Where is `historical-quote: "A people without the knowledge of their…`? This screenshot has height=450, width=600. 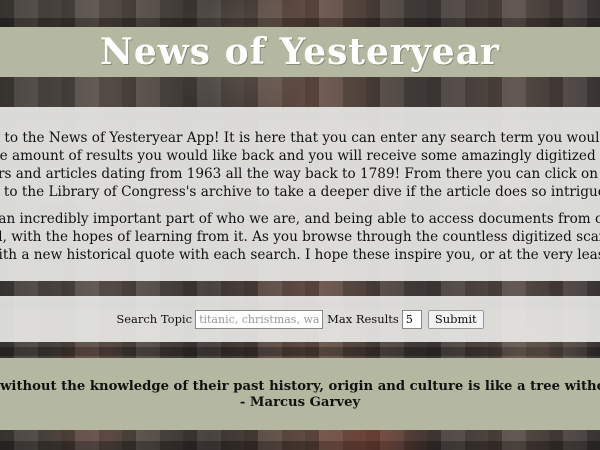
historical-quote: "A people without the knowledge of their… is located at coordinates (300, 394).